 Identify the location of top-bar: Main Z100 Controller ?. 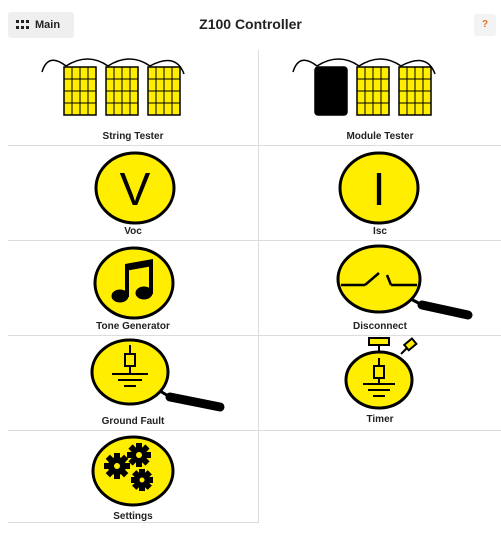
(250, 25).